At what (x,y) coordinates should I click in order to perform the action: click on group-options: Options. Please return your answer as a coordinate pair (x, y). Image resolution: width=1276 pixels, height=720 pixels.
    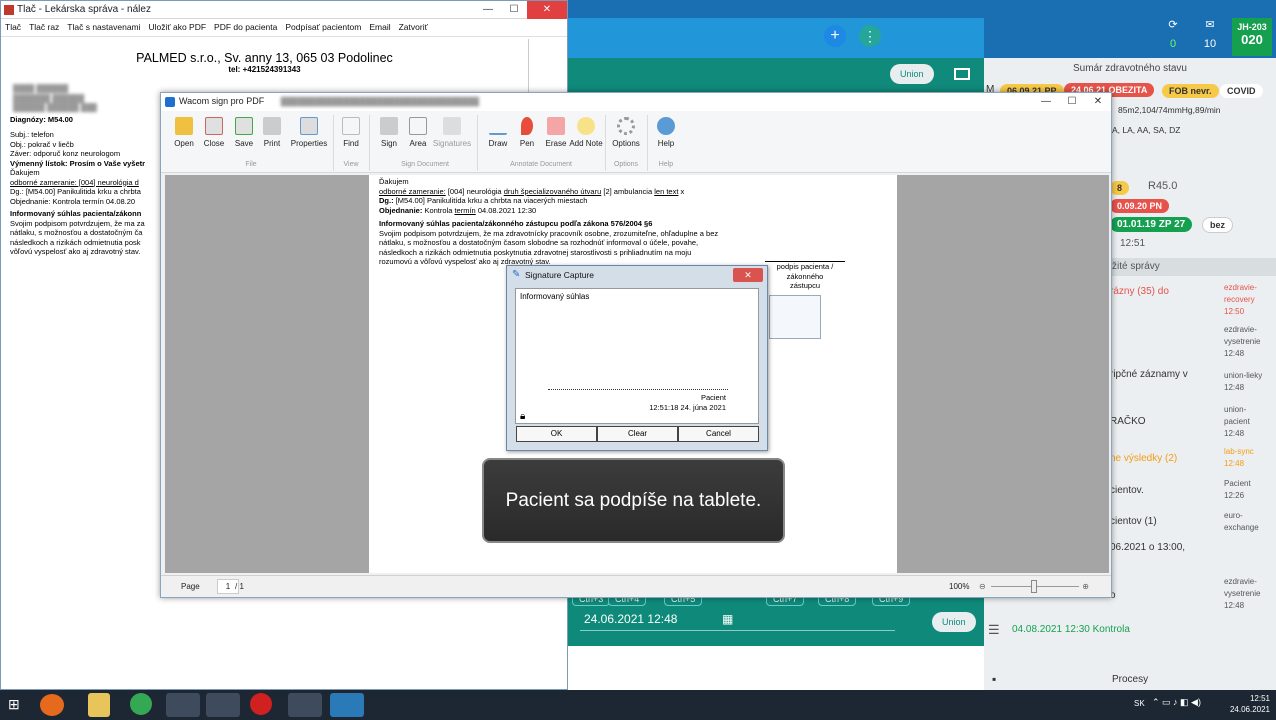
    Looking at the image, I should click on (626, 164).